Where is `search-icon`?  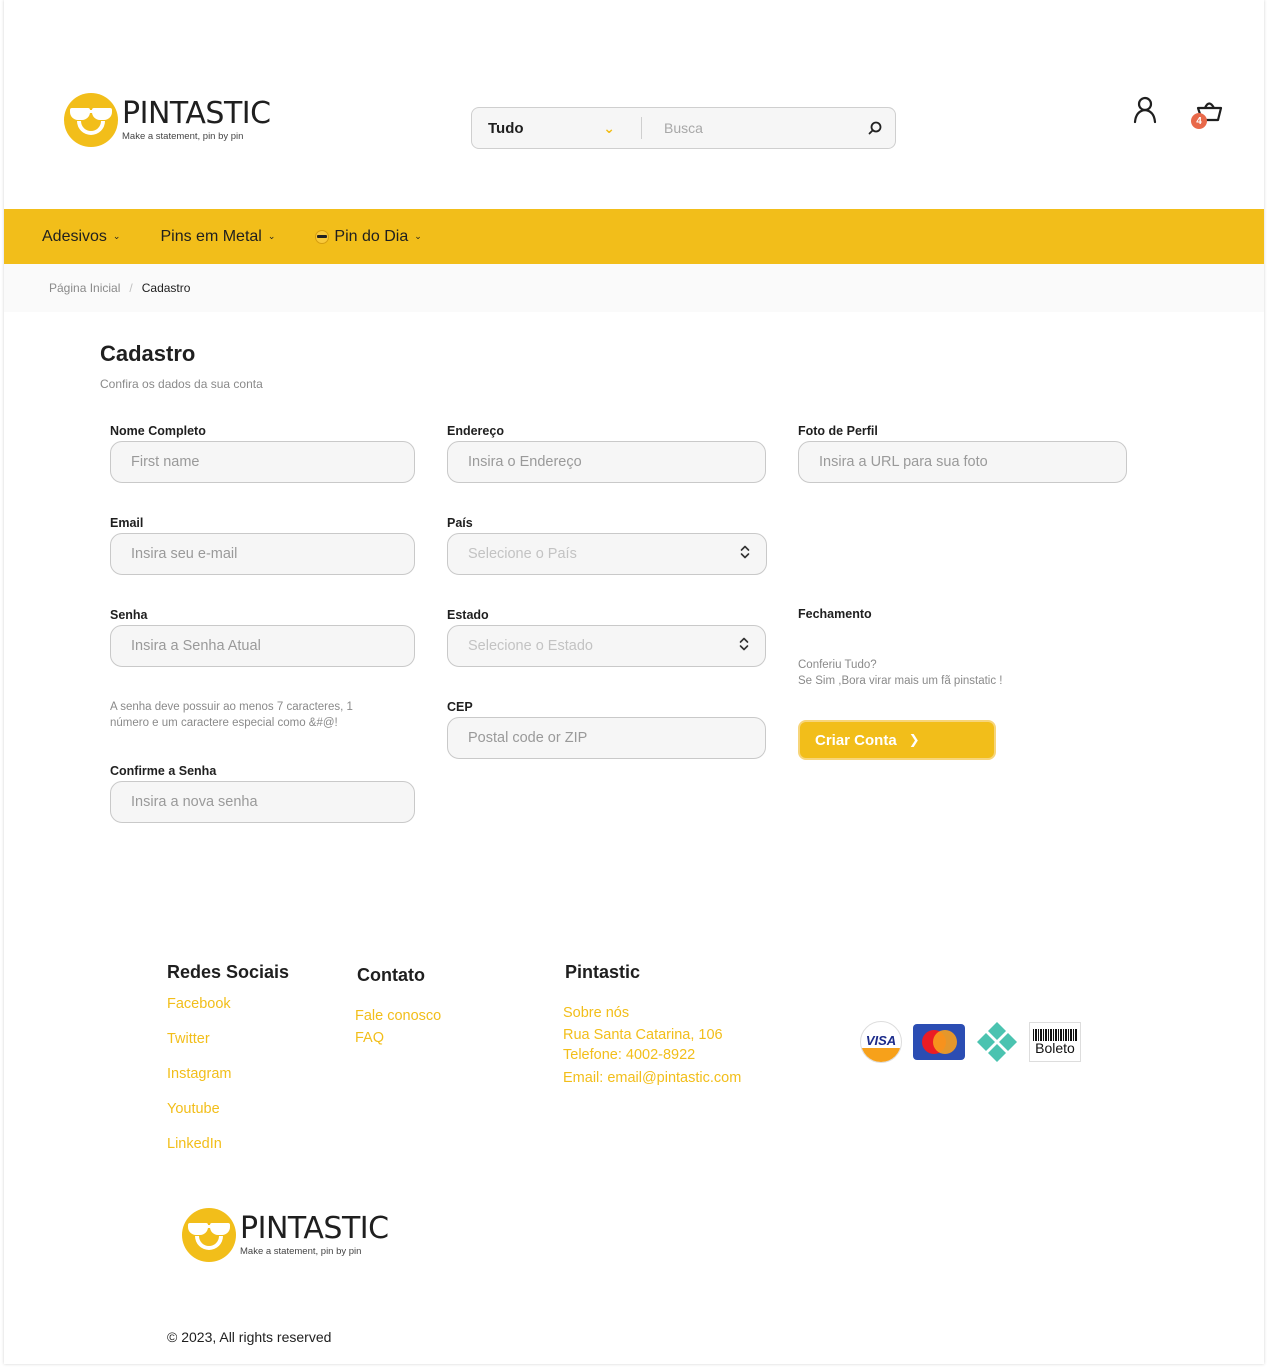
search-icon is located at coordinates (875, 128).